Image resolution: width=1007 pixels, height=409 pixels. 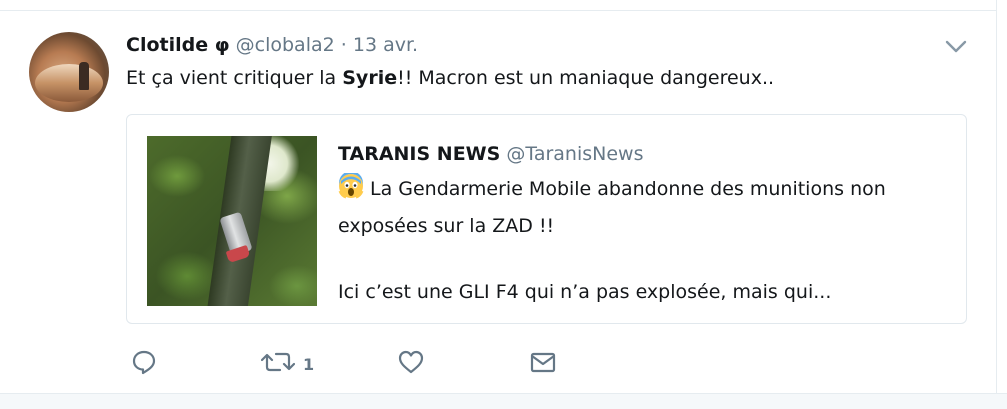 What do you see at coordinates (446, 226) in the screenshot?
I see `quoted-text-line-2: exposées sur la ZAD !!` at bounding box center [446, 226].